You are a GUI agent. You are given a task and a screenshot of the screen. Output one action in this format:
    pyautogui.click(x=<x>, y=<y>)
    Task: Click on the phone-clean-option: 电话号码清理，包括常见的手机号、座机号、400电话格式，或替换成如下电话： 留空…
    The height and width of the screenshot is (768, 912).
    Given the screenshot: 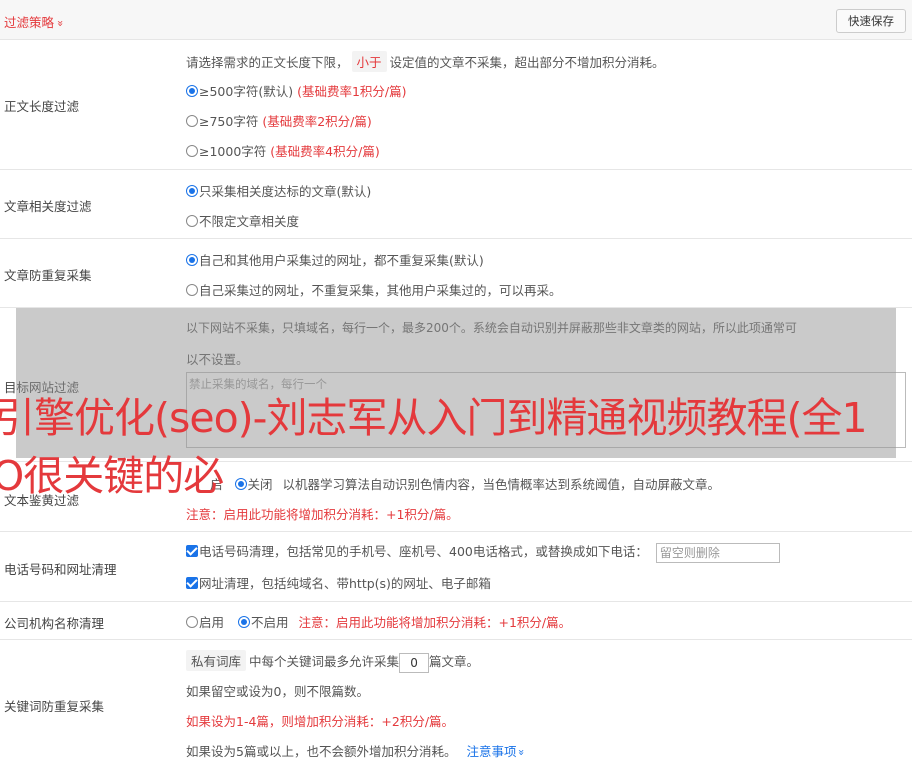 What is the action you would take?
    pyautogui.click(x=483, y=552)
    